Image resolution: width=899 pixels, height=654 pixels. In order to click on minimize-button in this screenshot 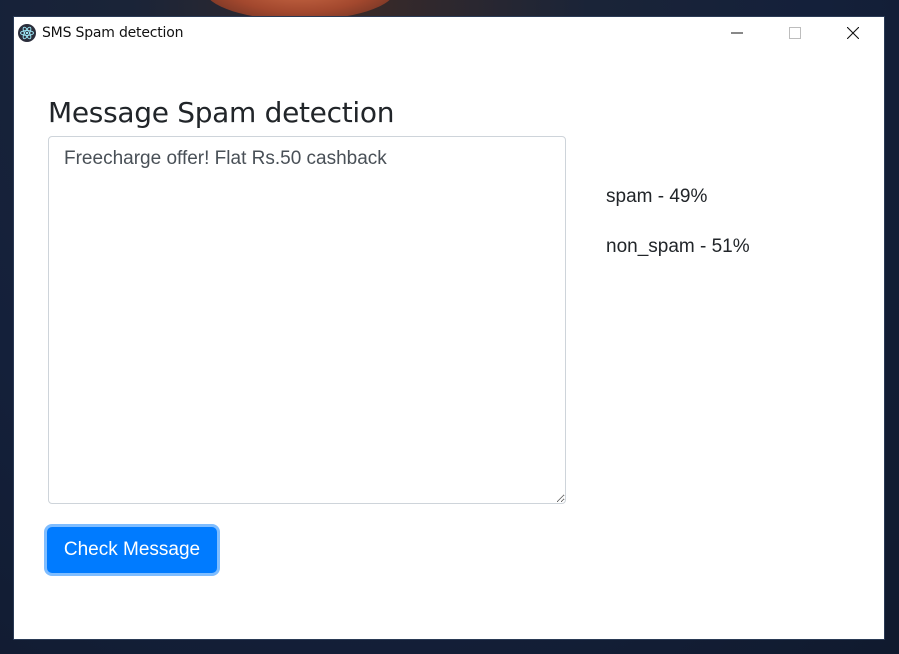, I will do `click(737, 33)`.